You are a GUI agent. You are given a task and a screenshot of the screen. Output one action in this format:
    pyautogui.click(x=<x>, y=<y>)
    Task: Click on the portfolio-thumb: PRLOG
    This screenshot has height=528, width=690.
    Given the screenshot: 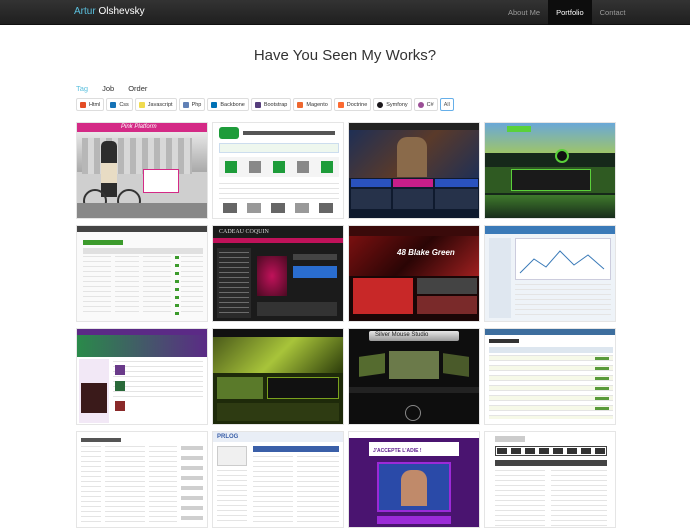 What is the action you would take?
    pyautogui.click(x=278, y=479)
    